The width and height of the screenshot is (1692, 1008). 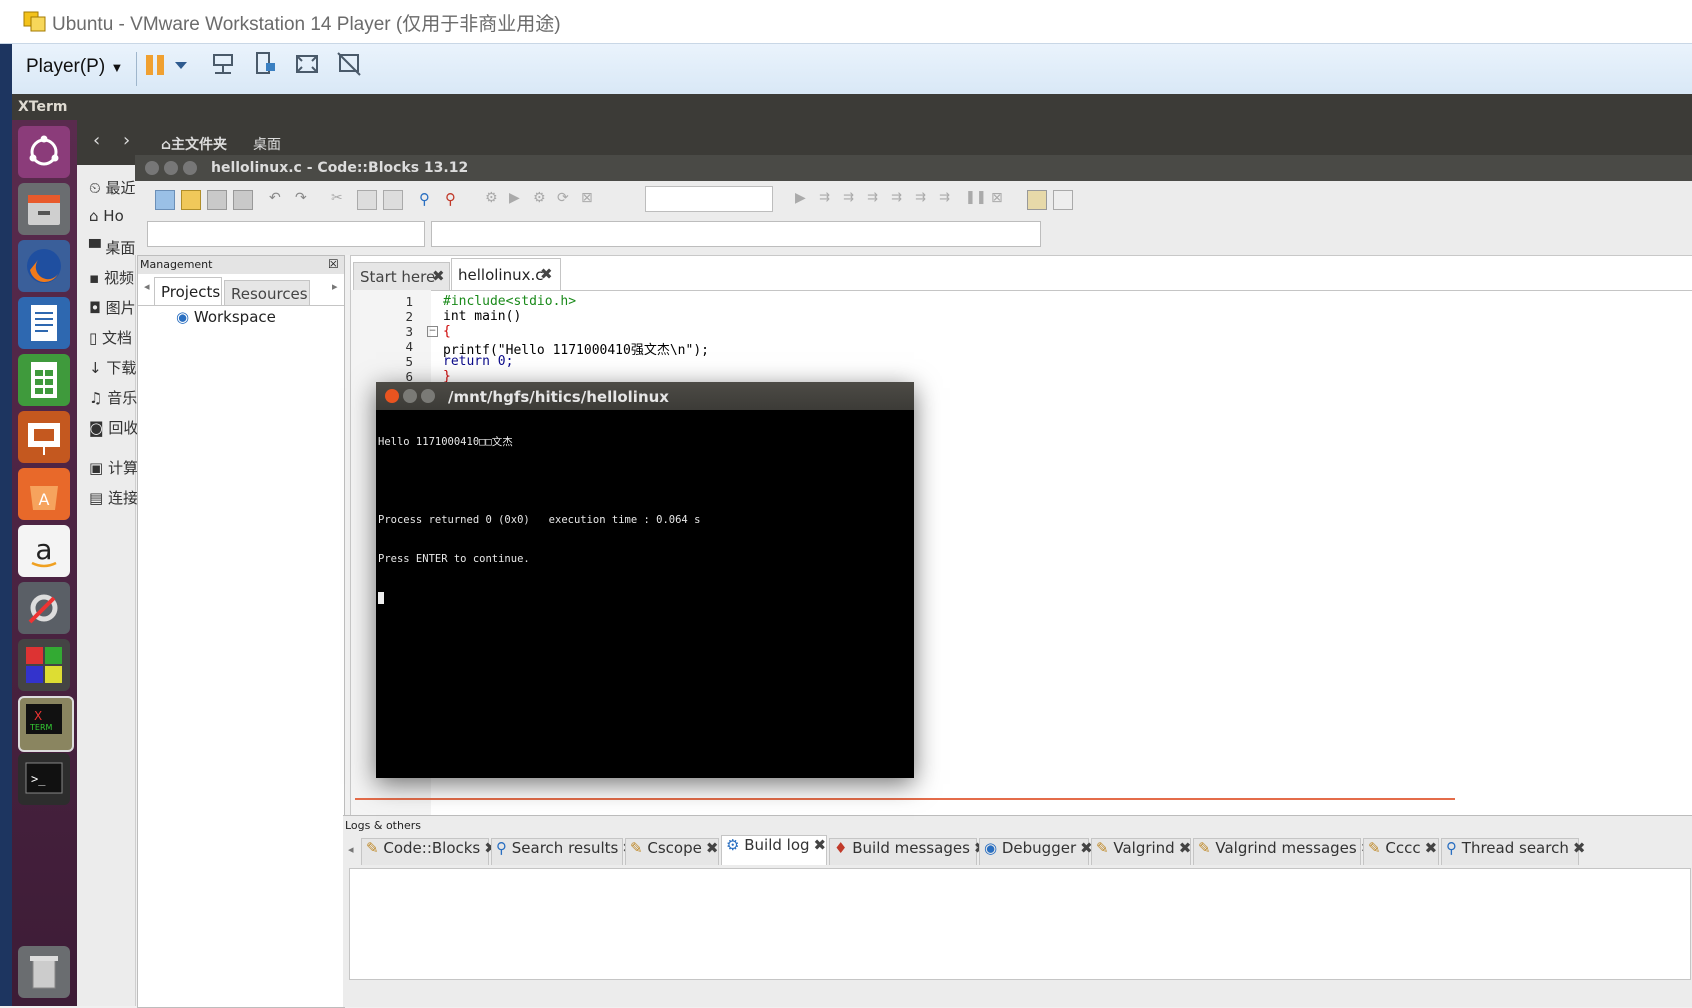 I want to click on find-icon: ⚲, so click(x=428, y=199).